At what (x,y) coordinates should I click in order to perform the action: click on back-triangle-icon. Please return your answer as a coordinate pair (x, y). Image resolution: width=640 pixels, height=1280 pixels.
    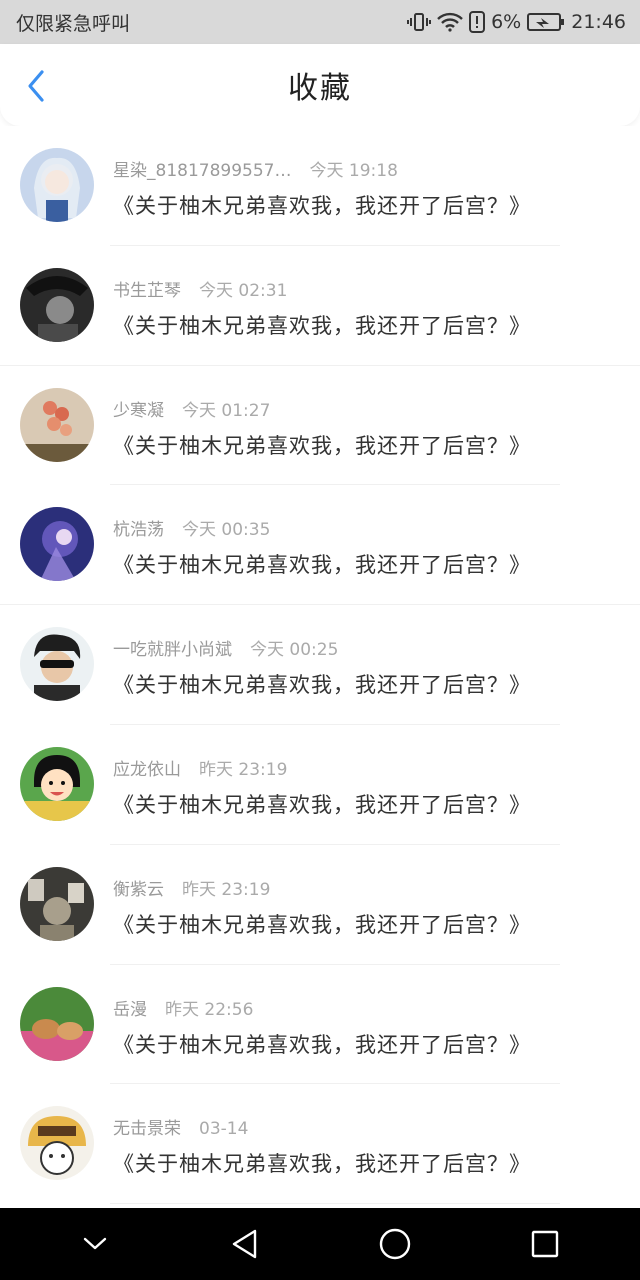
    Looking at the image, I should click on (244, 1244).